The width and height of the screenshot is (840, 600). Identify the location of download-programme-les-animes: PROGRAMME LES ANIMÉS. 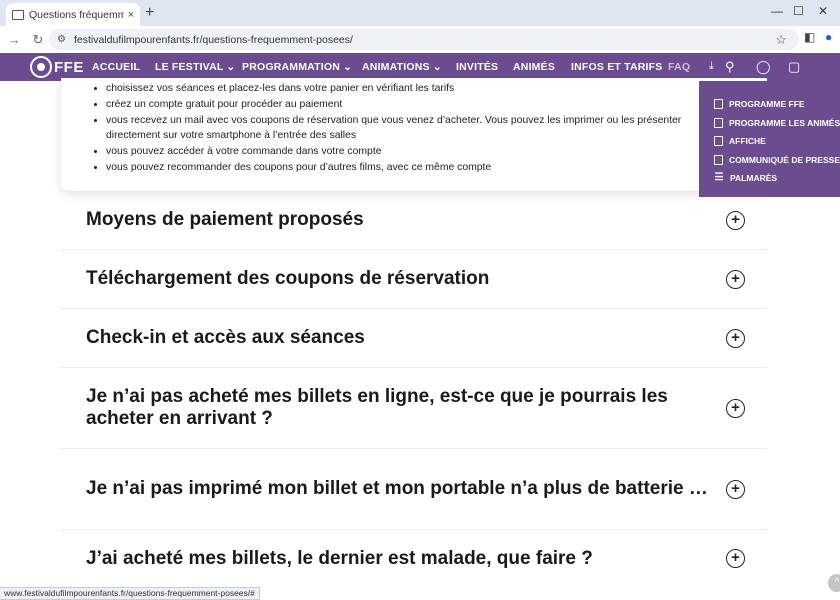
(769, 123).